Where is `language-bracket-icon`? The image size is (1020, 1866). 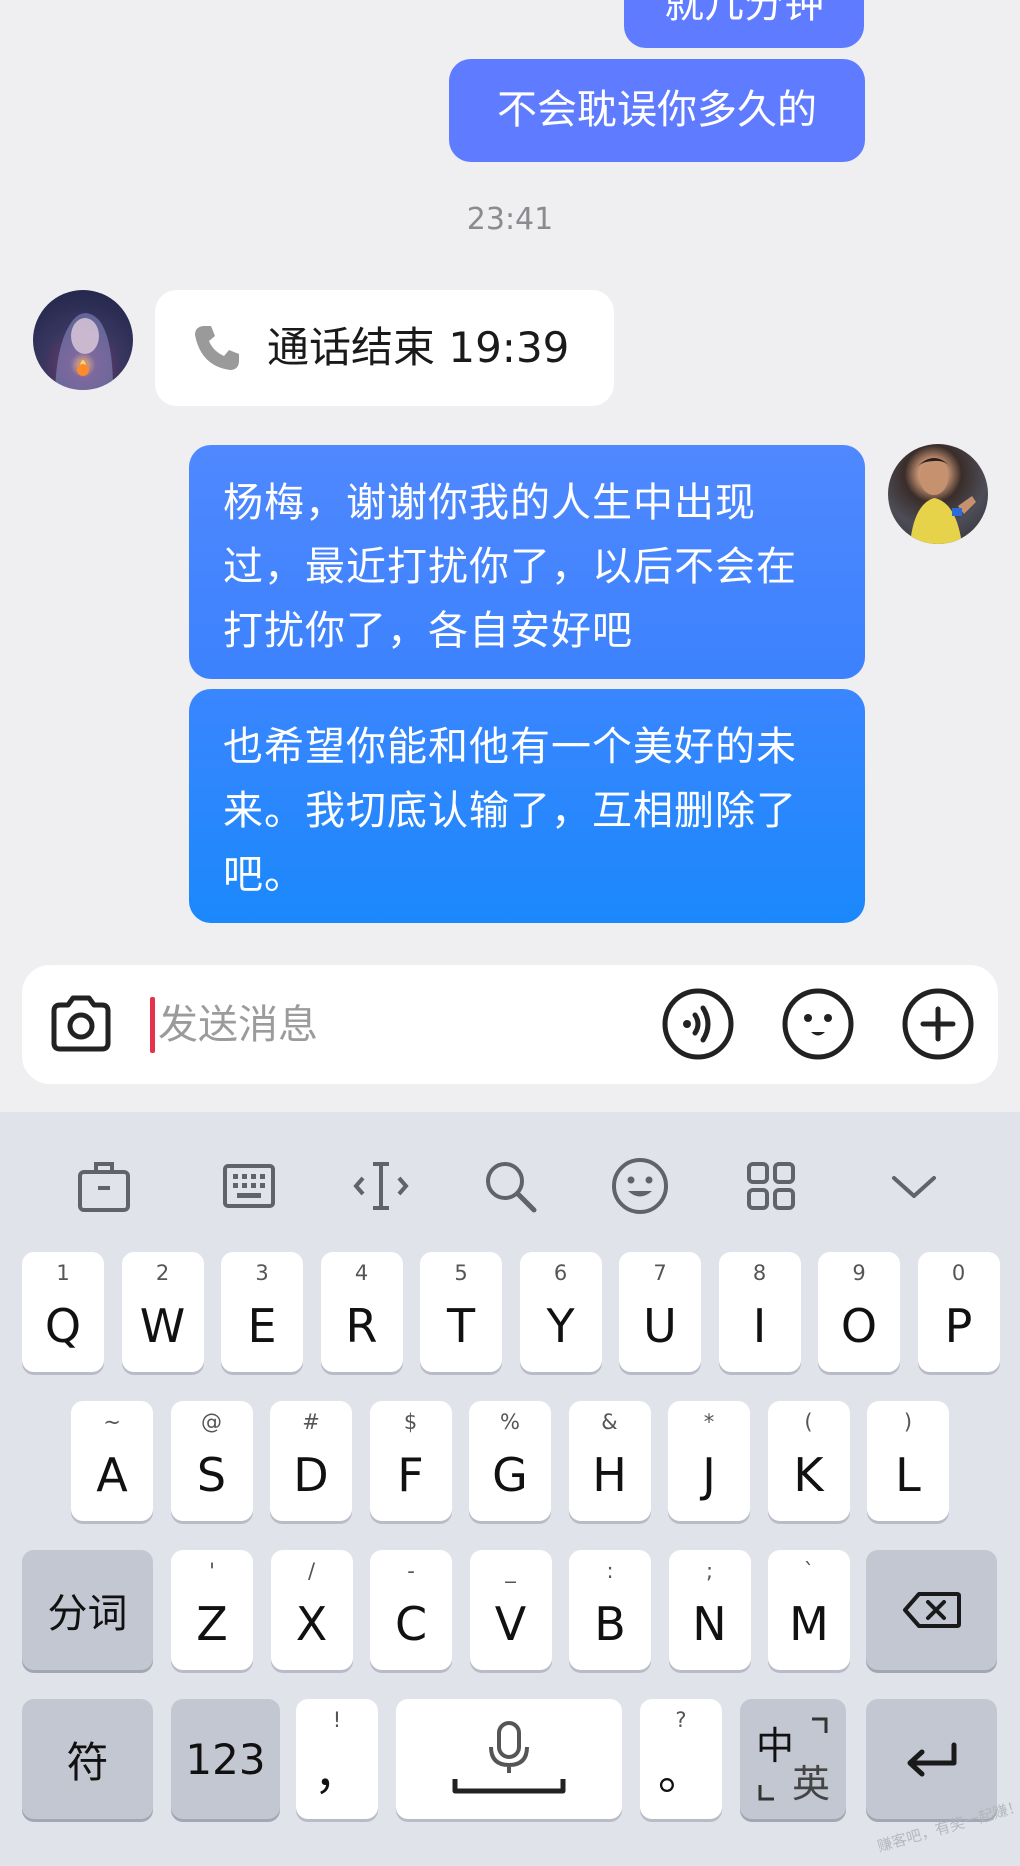
language-bracket-icon is located at coordinates (793, 1759).